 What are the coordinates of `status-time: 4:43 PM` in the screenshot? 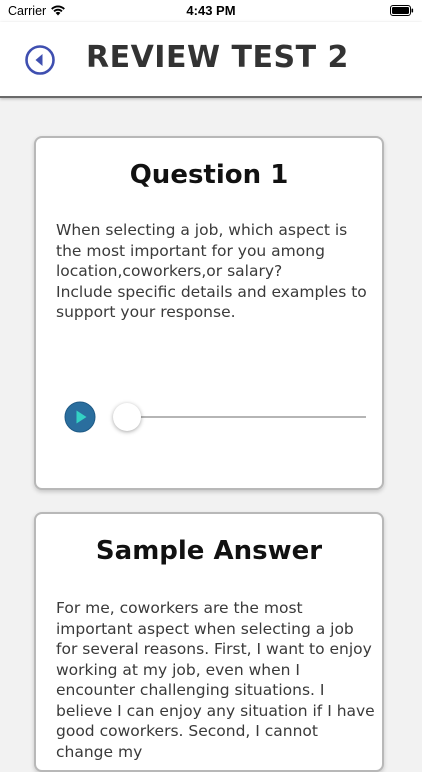 It's located at (211, 10).